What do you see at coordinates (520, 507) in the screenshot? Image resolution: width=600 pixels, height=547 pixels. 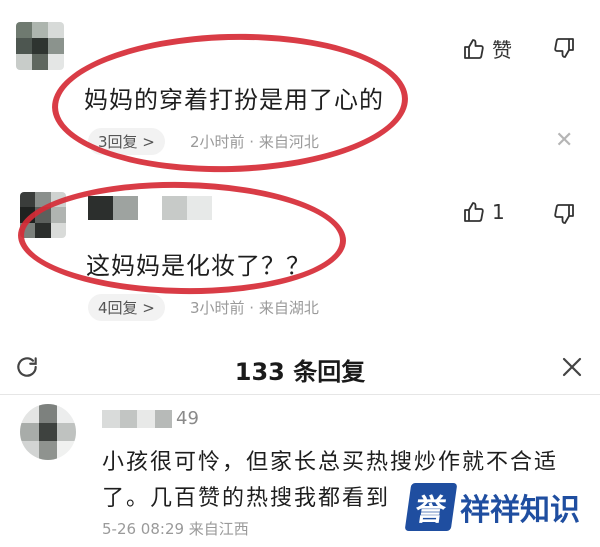 I see `watermark-text: 祥祥知识` at bounding box center [520, 507].